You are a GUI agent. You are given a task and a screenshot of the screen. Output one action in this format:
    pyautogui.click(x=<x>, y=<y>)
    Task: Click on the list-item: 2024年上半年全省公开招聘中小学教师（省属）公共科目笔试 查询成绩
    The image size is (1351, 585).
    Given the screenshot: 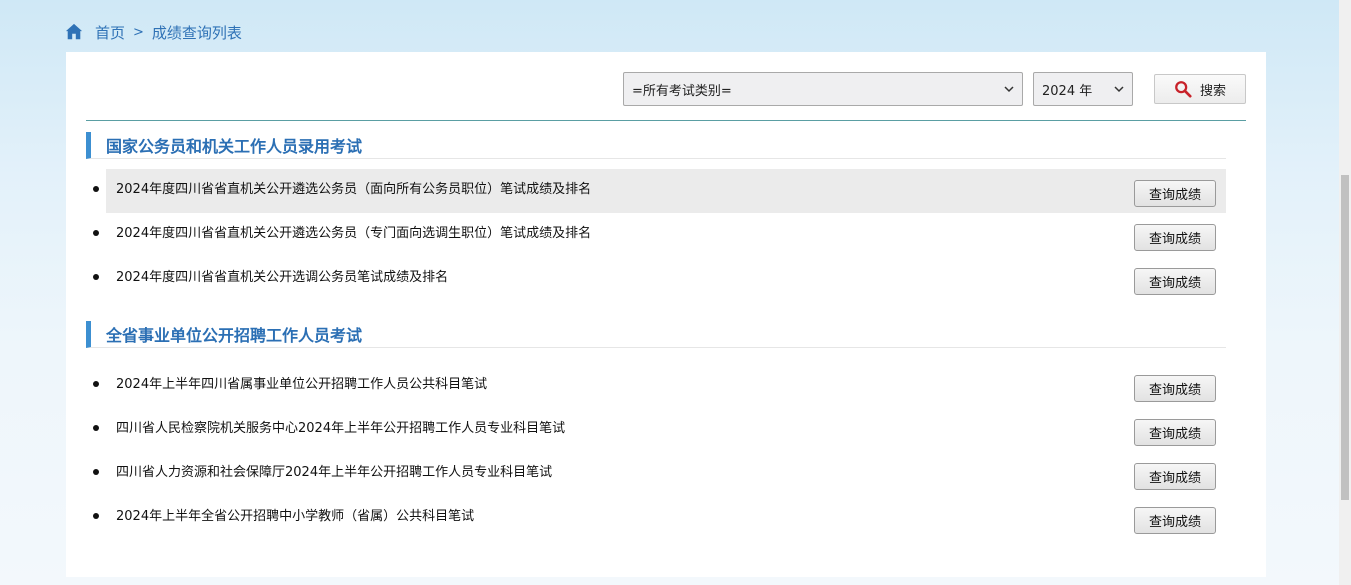 What is the action you would take?
    pyautogui.click(x=656, y=518)
    